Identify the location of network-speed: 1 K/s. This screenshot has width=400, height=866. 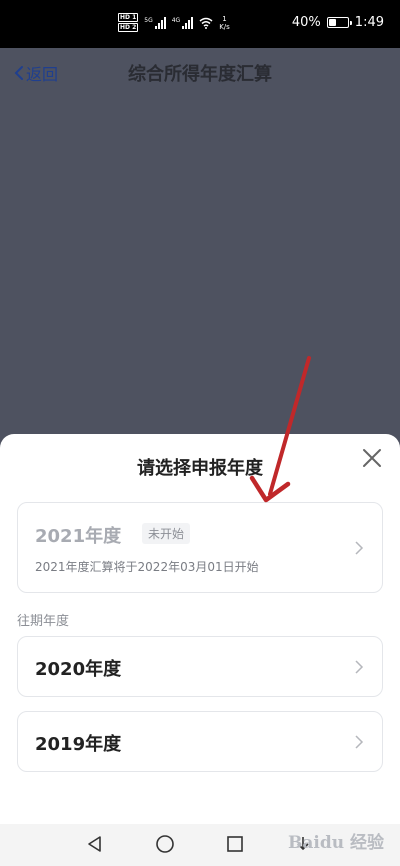
(224, 22).